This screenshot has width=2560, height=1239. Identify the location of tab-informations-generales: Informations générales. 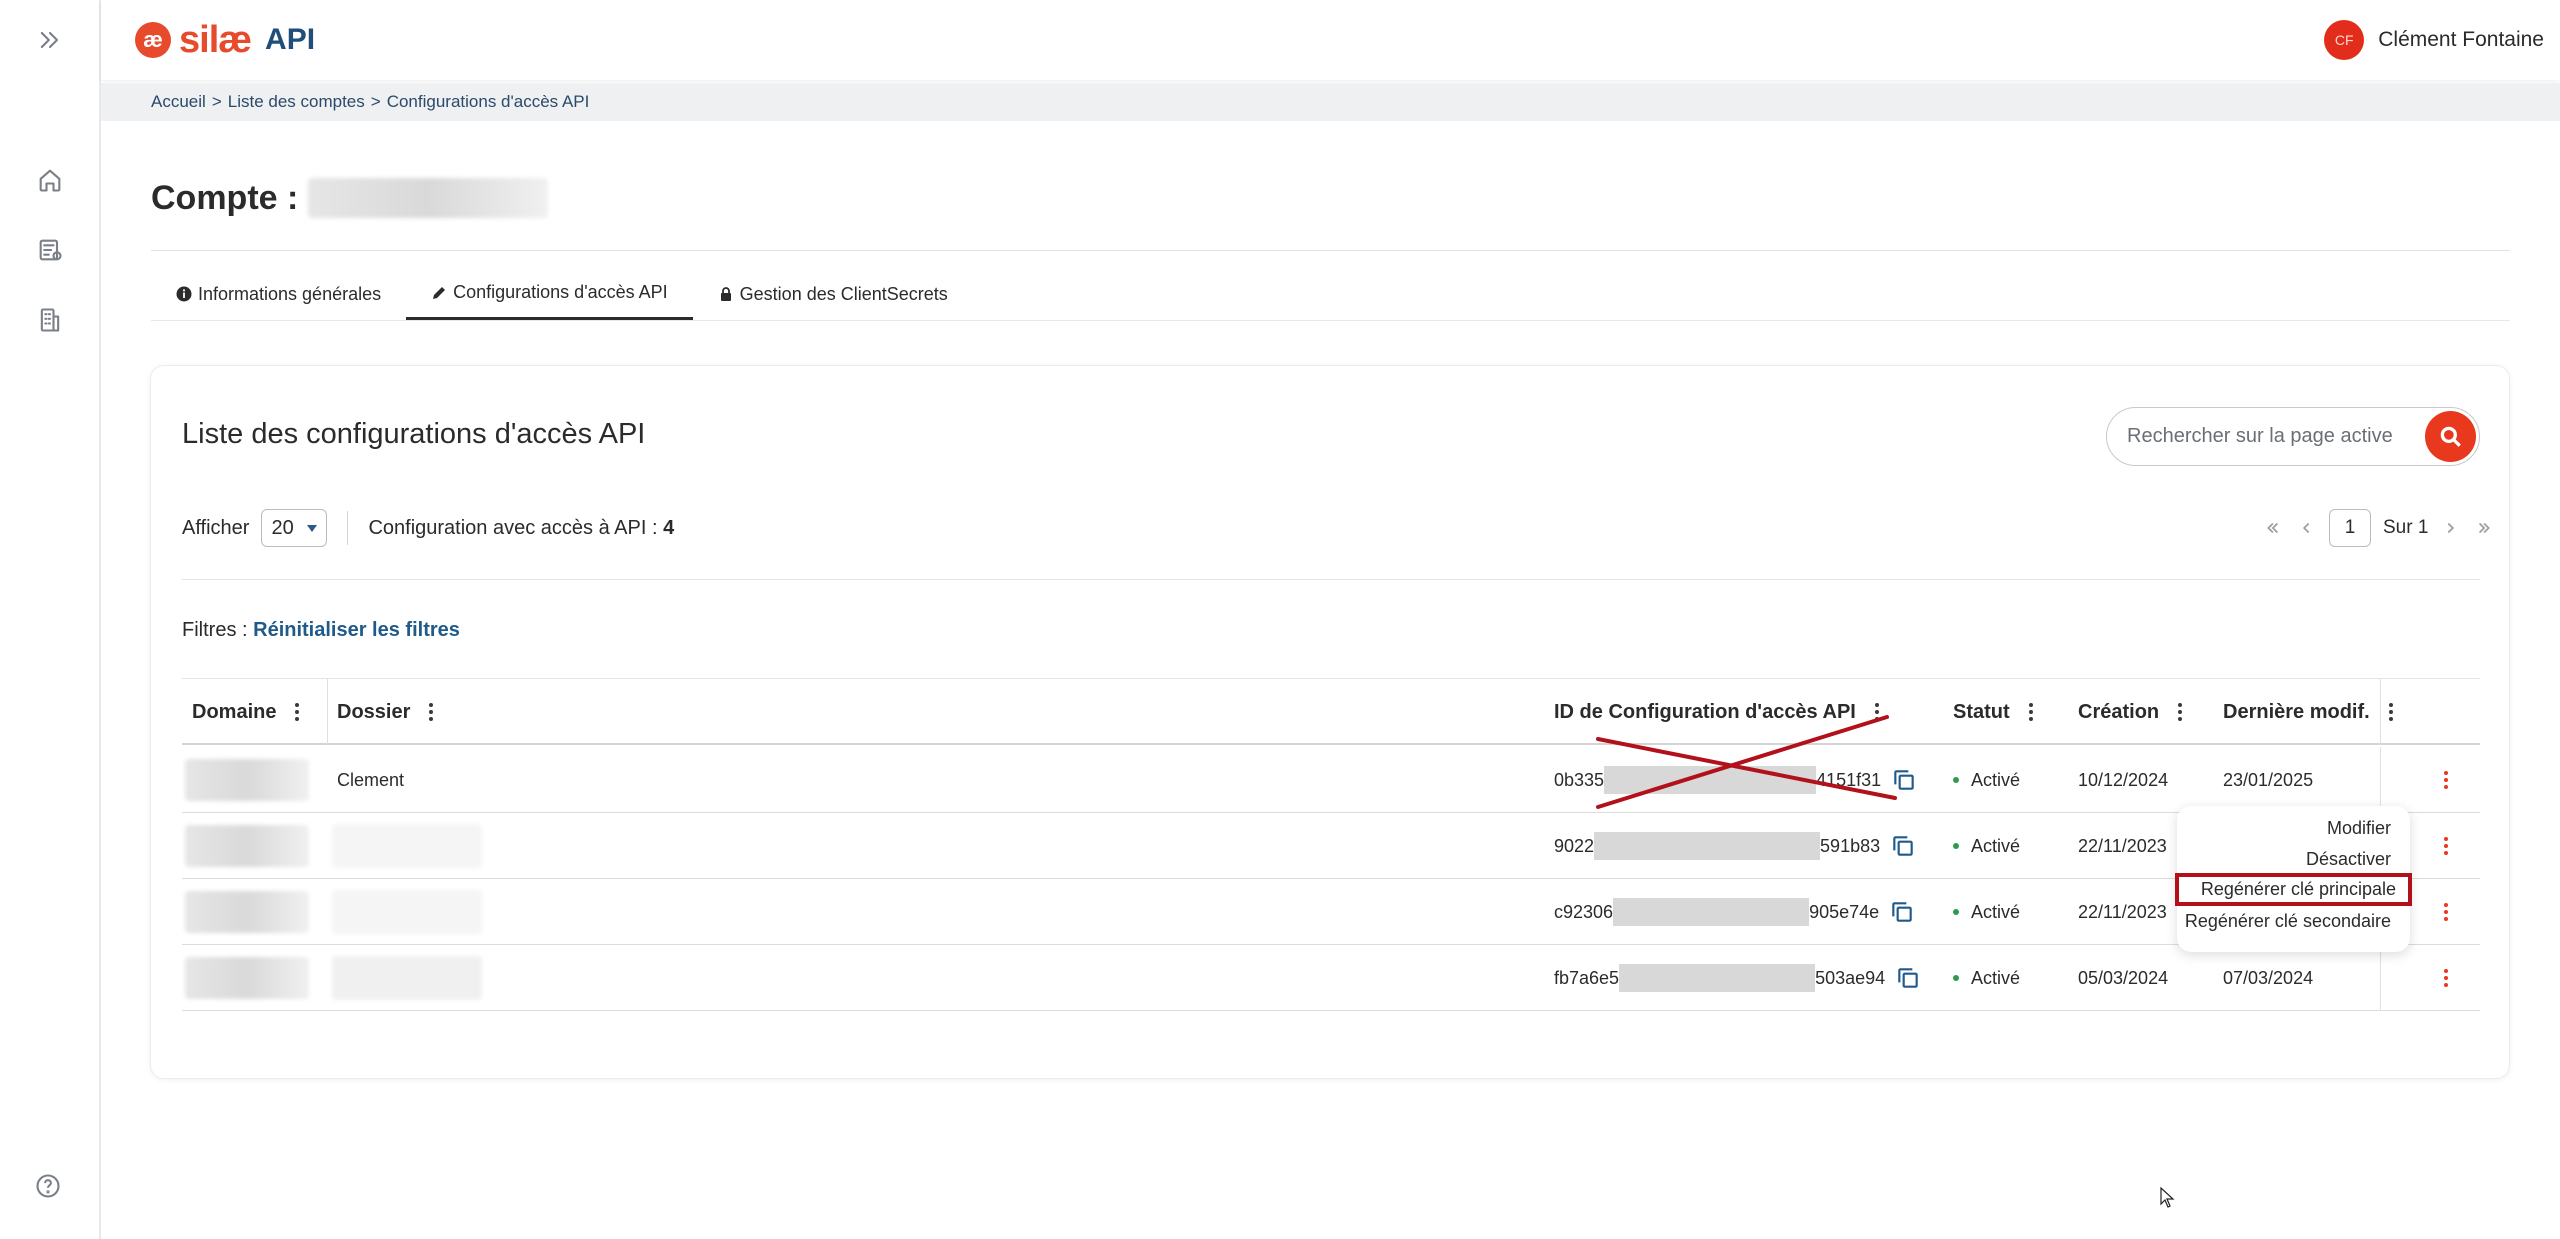
(278, 294).